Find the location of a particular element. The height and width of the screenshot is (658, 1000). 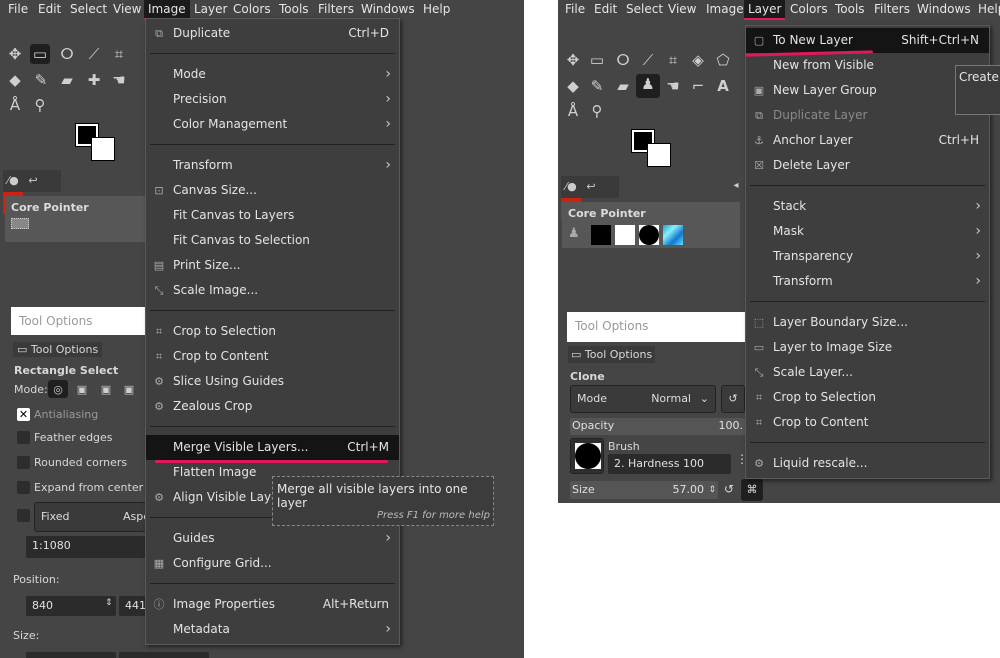

menu-item-metadata: Metadata › is located at coordinates (272, 629).